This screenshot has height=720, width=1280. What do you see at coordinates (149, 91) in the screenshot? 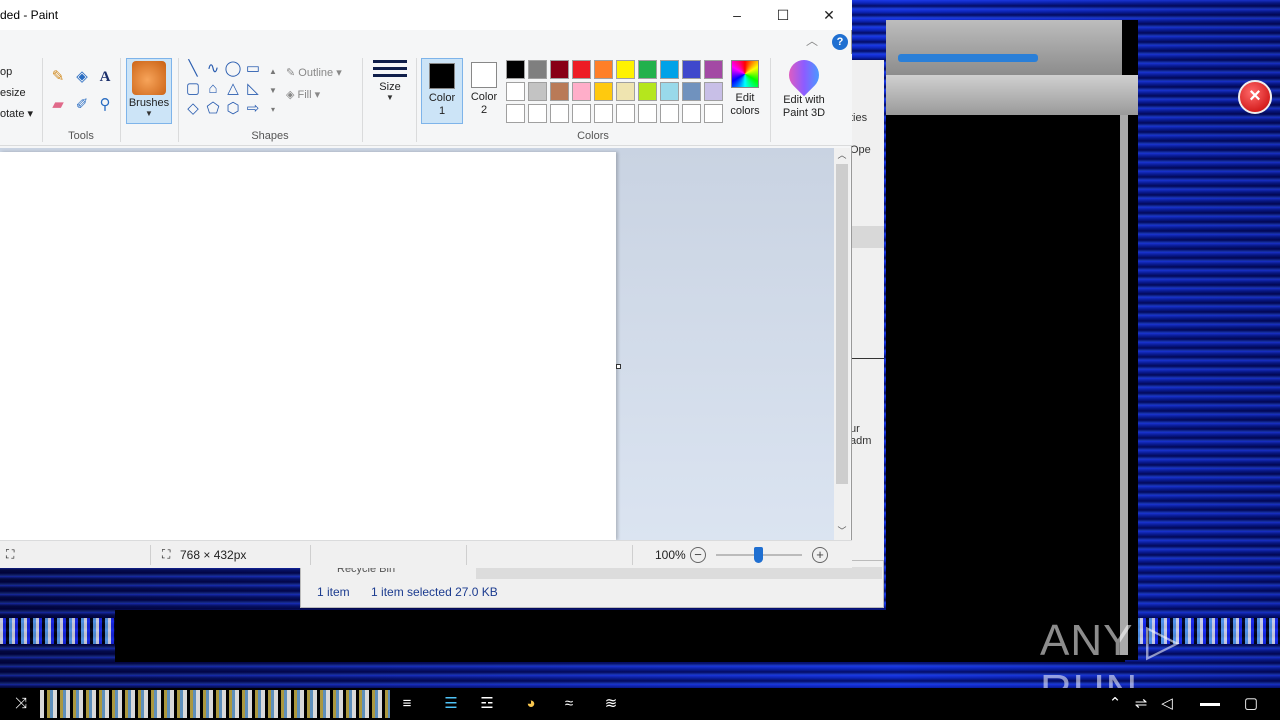
I see `brushes-button: Brushes ▼` at bounding box center [149, 91].